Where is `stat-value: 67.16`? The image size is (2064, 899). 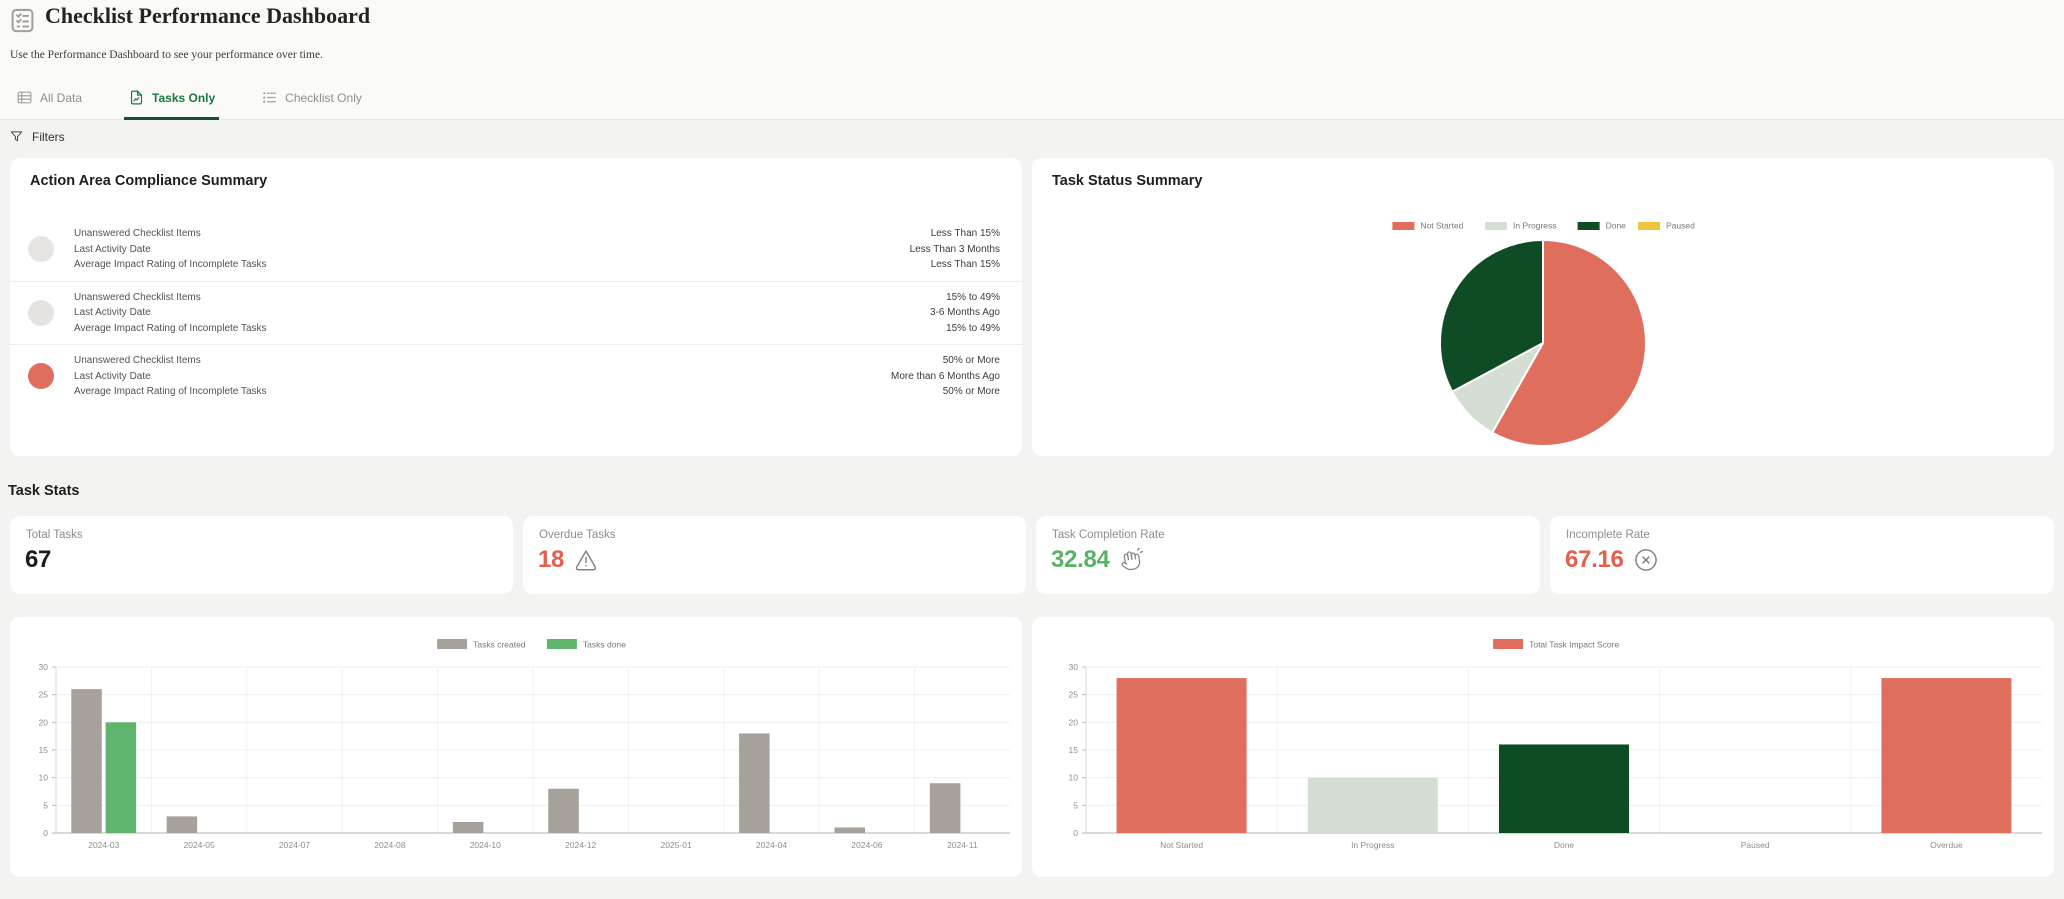
stat-value: 67.16 is located at coordinates (1594, 559).